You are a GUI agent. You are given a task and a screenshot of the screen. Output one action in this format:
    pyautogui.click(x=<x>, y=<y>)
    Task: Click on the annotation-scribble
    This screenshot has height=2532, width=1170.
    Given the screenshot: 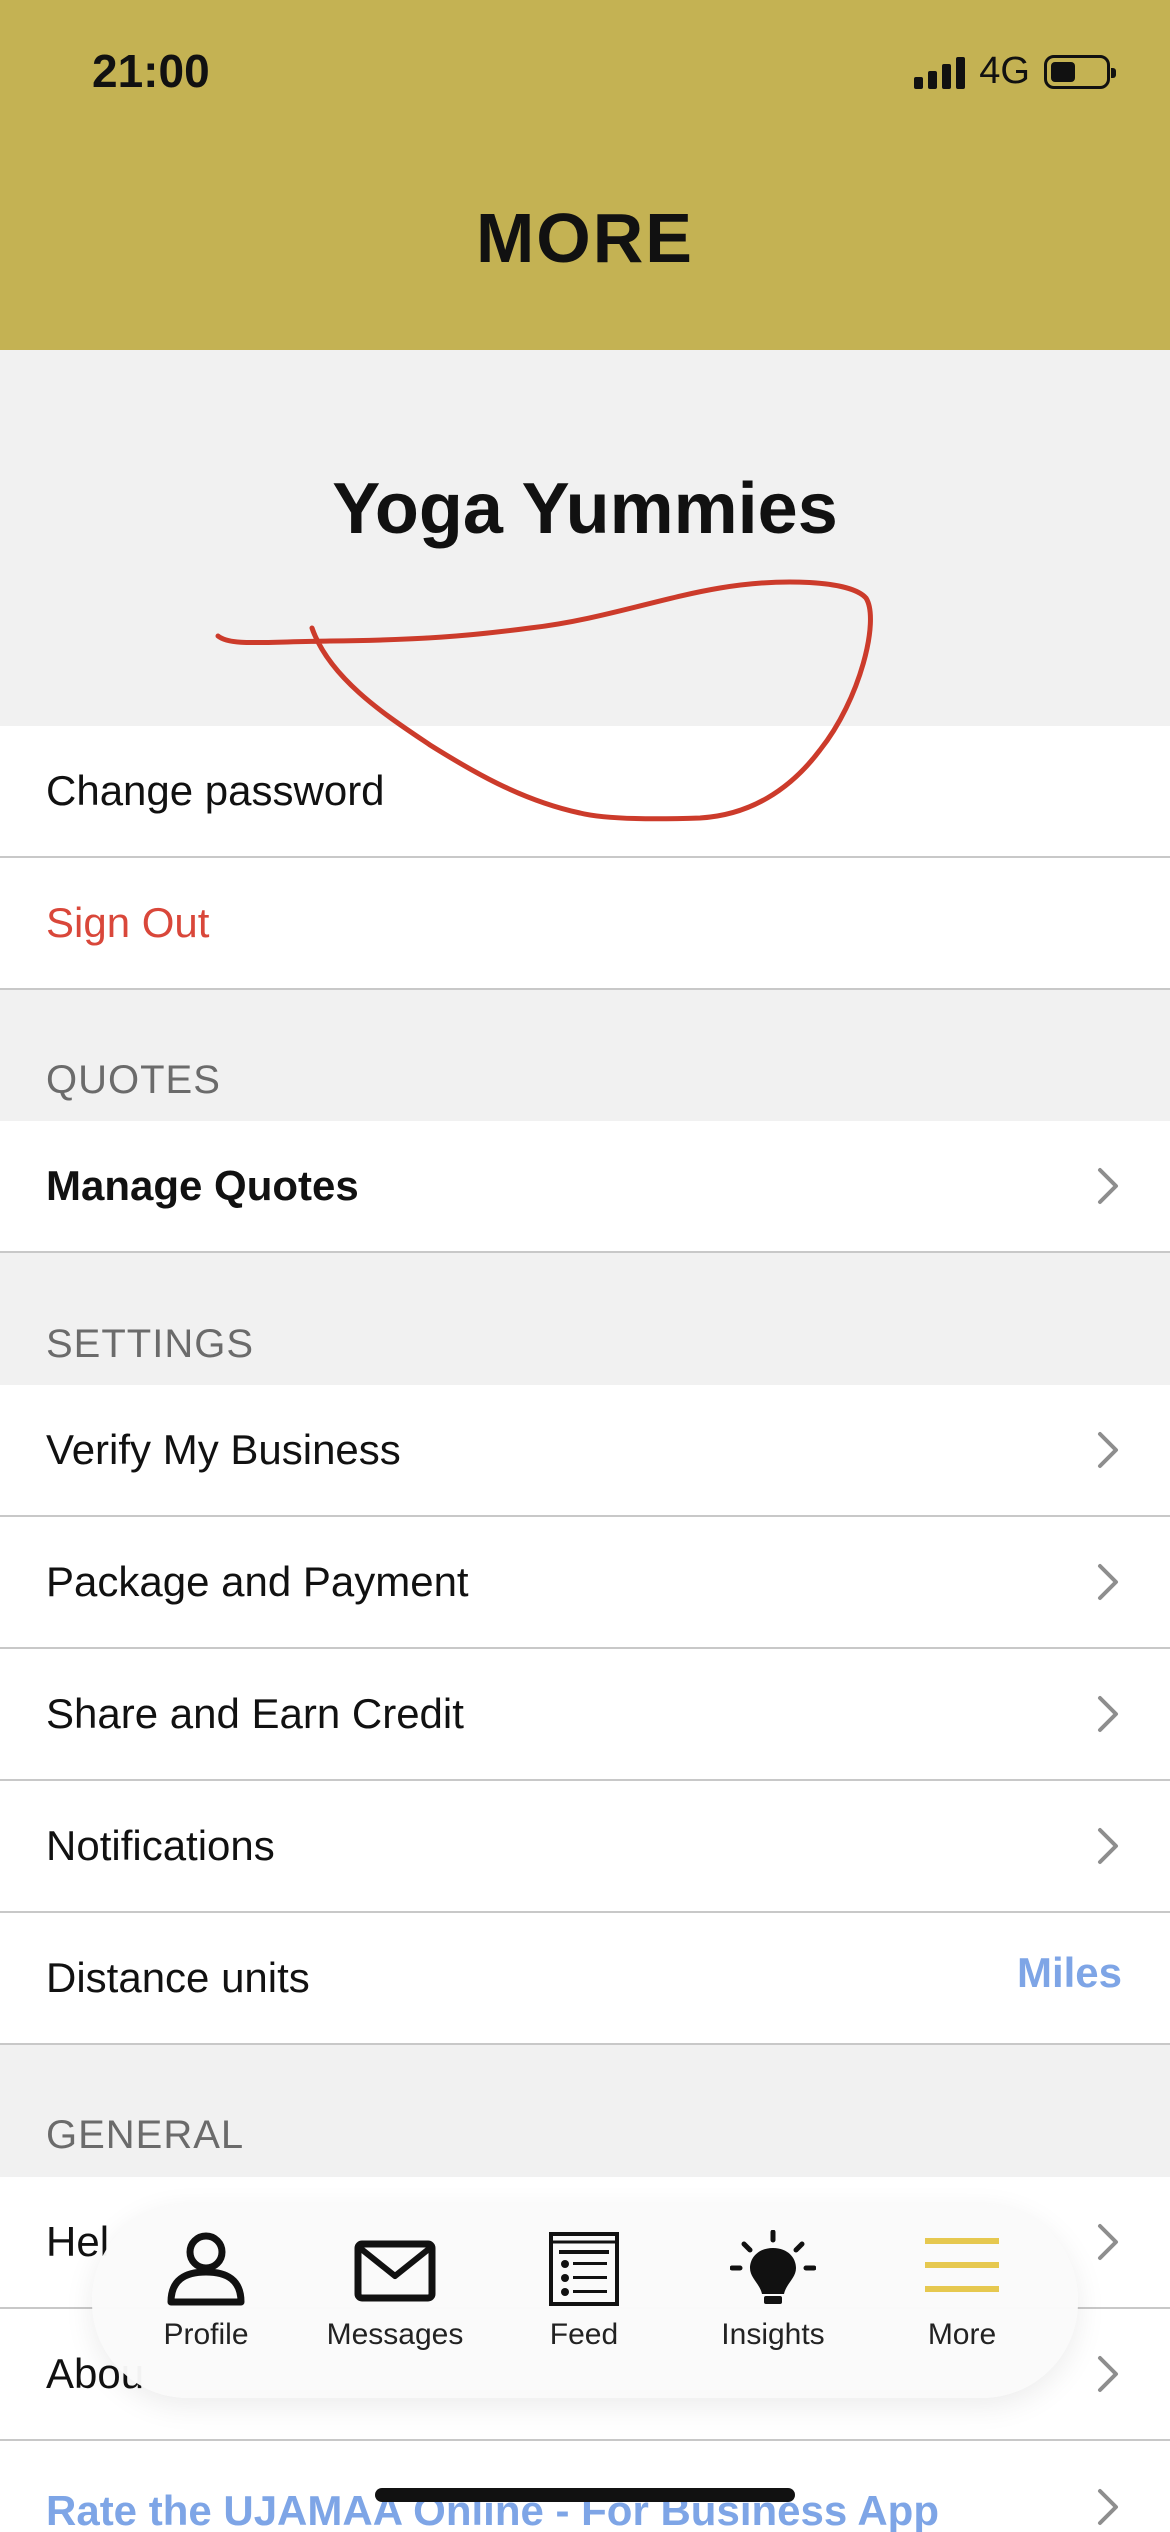 What is the action you would take?
    pyautogui.click(x=544, y=700)
    